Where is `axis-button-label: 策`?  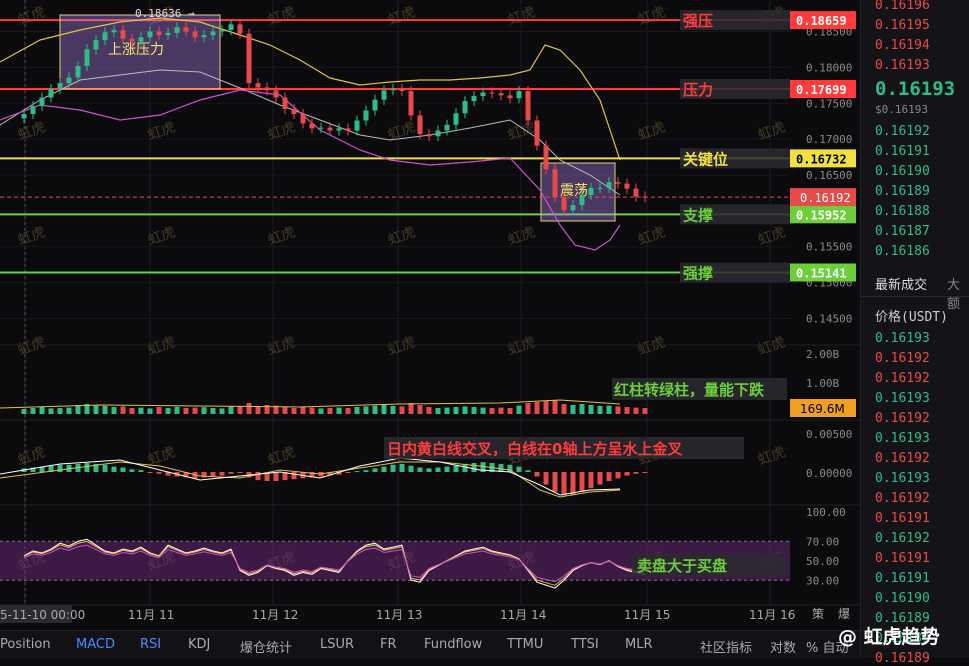 axis-button-label: 策 is located at coordinates (818, 614).